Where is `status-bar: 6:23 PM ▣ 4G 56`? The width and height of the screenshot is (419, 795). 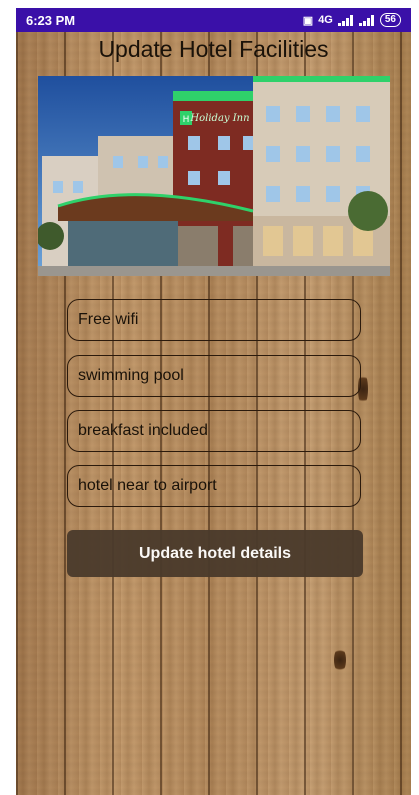 status-bar: 6:23 PM ▣ 4G 56 is located at coordinates (213, 20).